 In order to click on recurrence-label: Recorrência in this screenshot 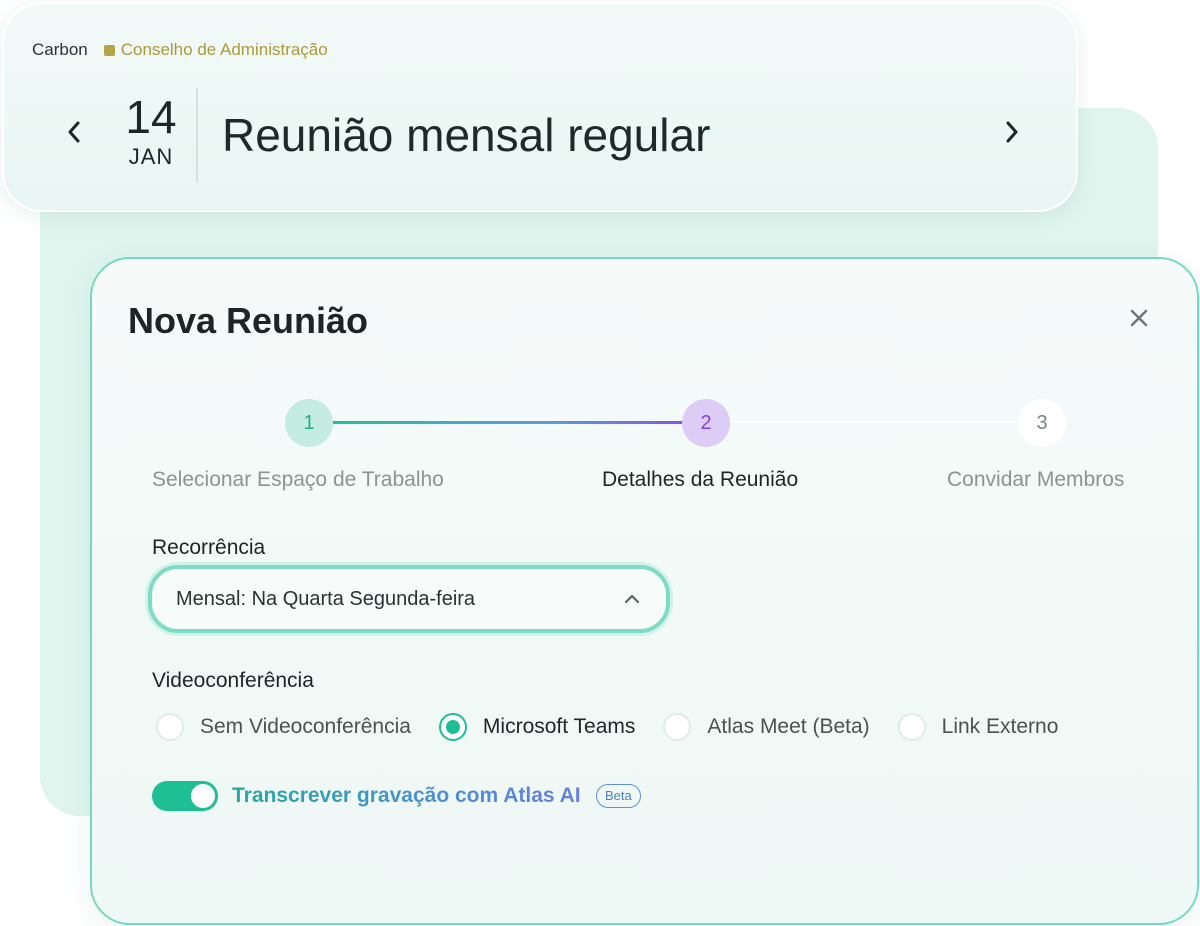, I will do `click(209, 547)`.